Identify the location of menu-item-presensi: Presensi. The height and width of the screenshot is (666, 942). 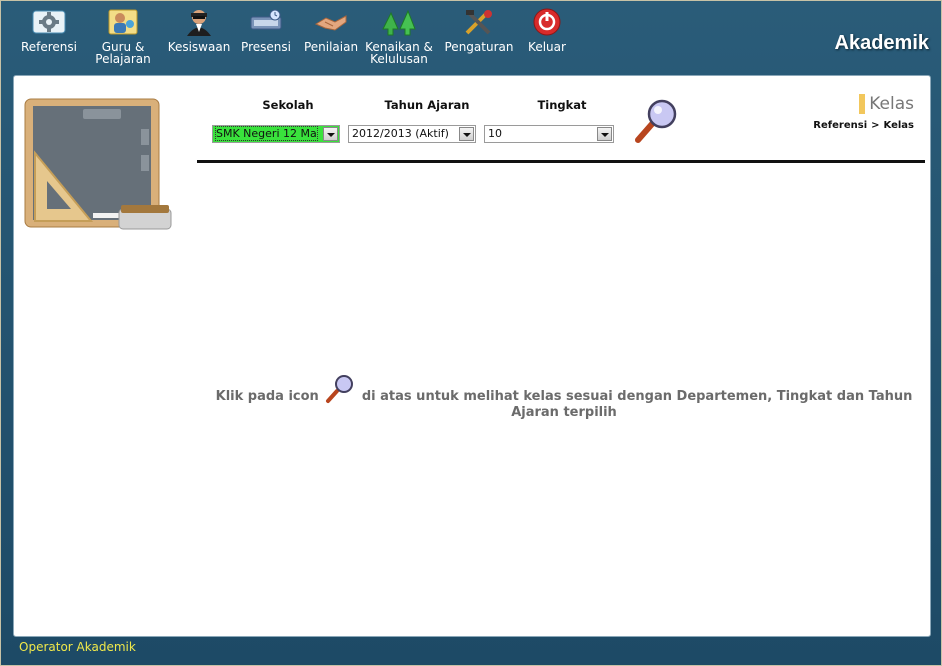
(266, 30).